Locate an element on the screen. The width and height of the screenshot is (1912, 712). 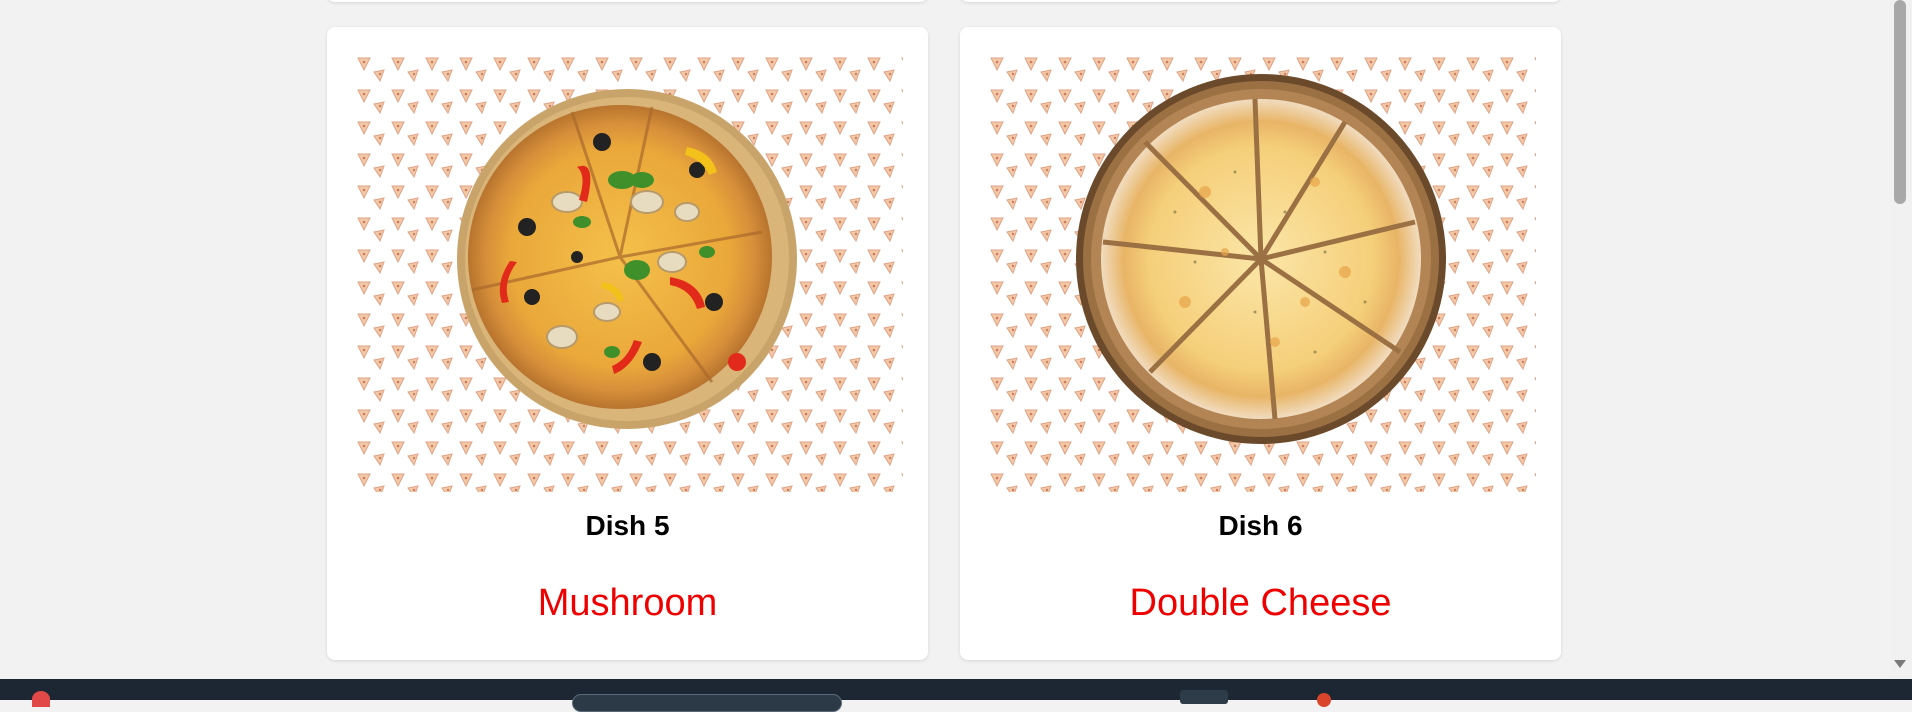
scrollbar-thumb is located at coordinates (1900, 102).